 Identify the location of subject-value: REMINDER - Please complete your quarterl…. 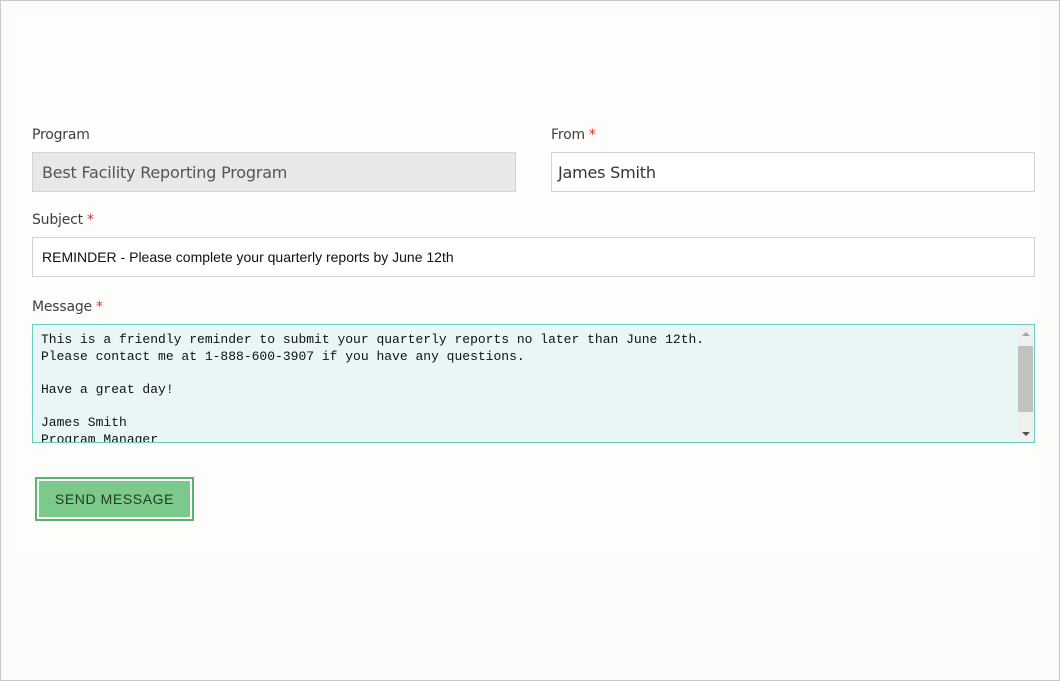
(248, 257).